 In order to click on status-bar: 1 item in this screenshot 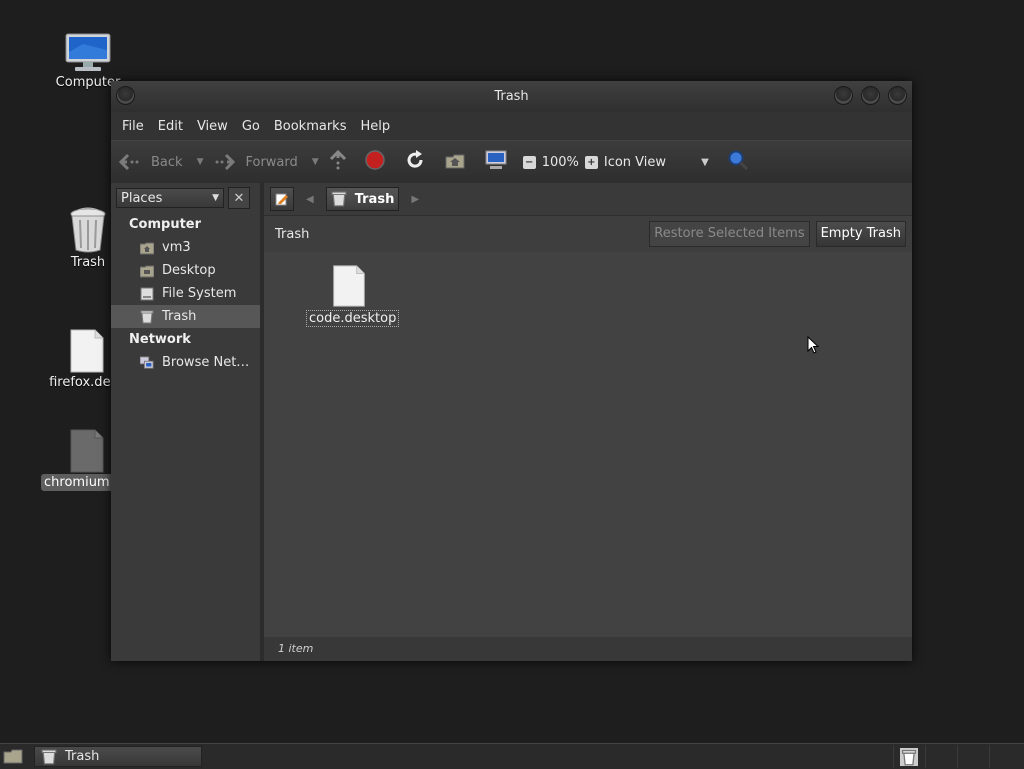, I will do `click(588, 649)`.